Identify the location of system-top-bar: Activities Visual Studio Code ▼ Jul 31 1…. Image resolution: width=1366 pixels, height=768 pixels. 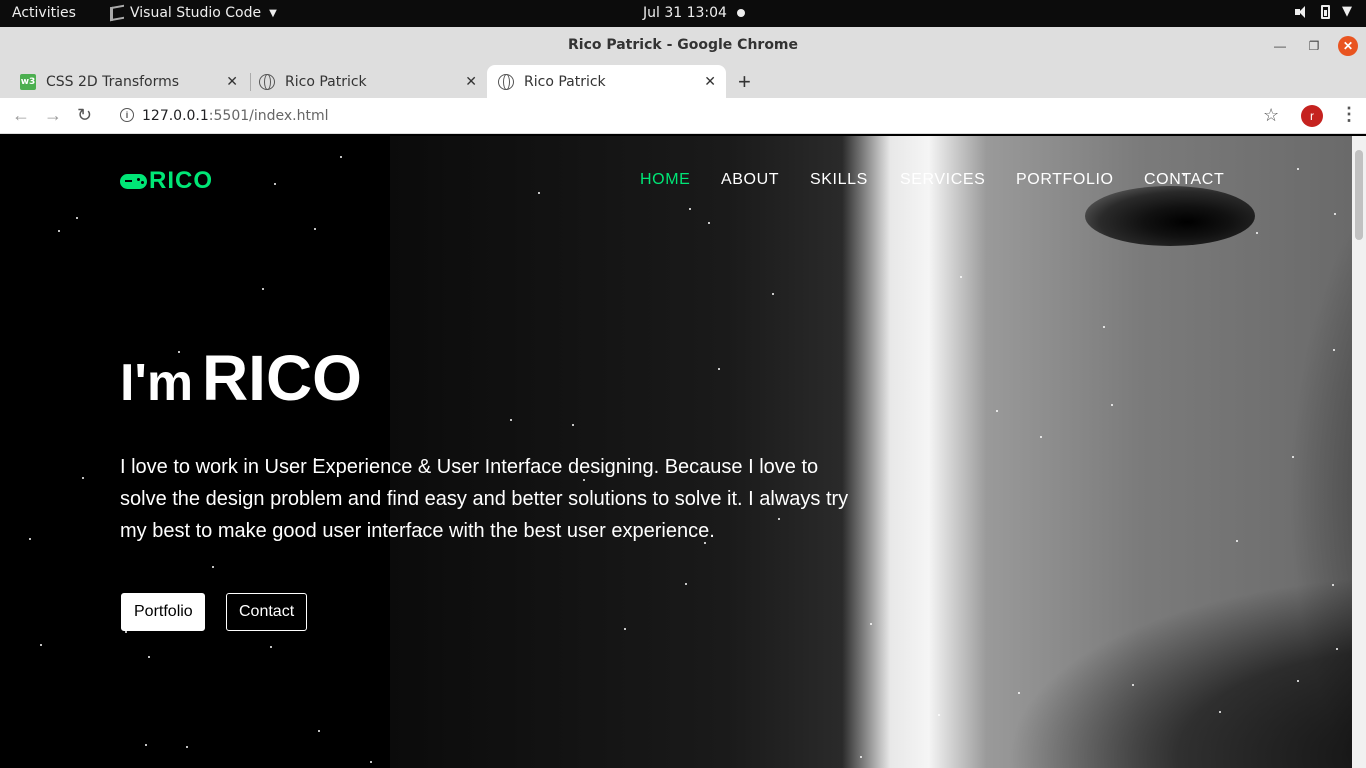
(683, 13).